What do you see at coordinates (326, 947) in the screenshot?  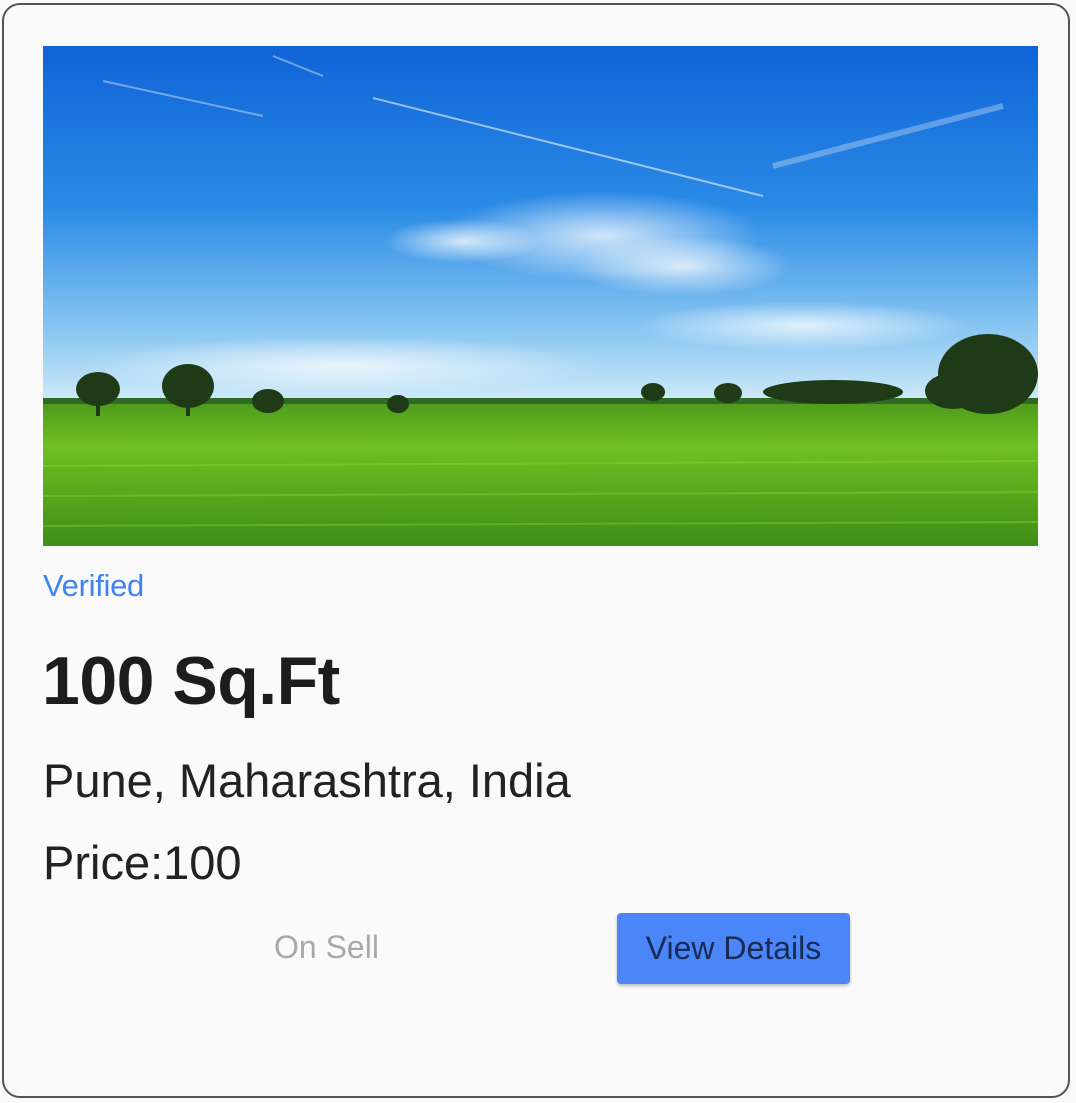 I see `sale-status: On Sell` at bounding box center [326, 947].